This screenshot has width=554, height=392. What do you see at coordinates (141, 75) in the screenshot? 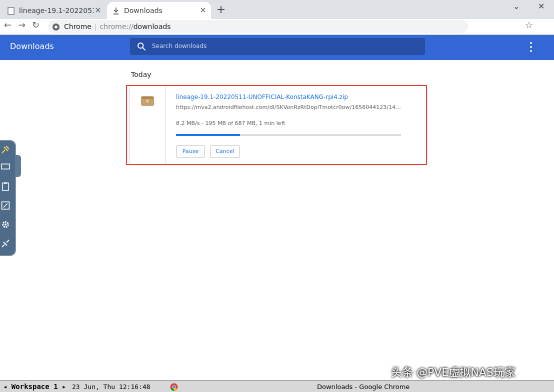
I see `date-section-label: Today` at bounding box center [141, 75].